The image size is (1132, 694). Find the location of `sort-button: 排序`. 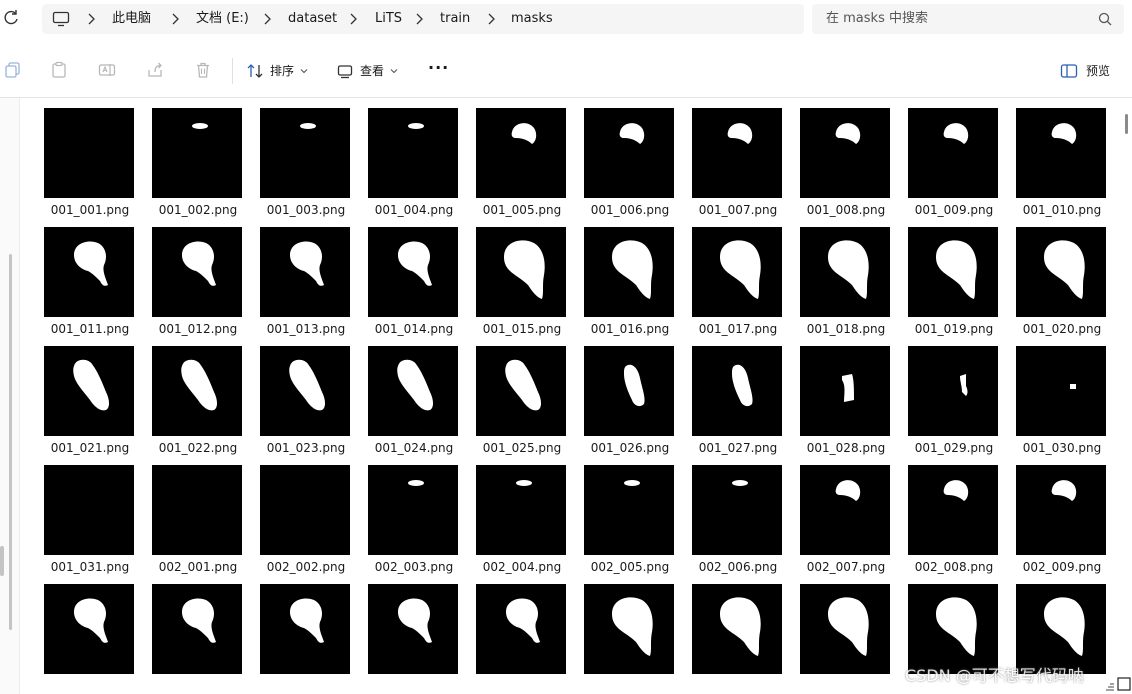

sort-button: 排序 is located at coordinates (281, 71).